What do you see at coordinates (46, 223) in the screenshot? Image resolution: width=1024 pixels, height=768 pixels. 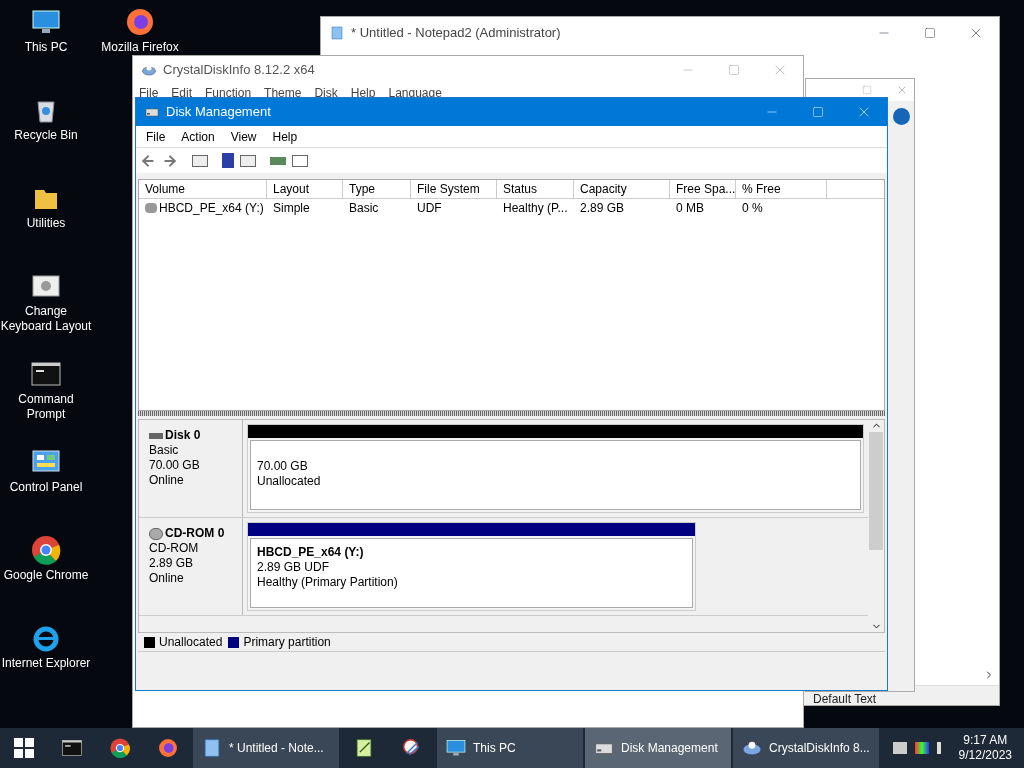 I see `desktop-icon-label: Utilities` at bounding box center [46, 223].